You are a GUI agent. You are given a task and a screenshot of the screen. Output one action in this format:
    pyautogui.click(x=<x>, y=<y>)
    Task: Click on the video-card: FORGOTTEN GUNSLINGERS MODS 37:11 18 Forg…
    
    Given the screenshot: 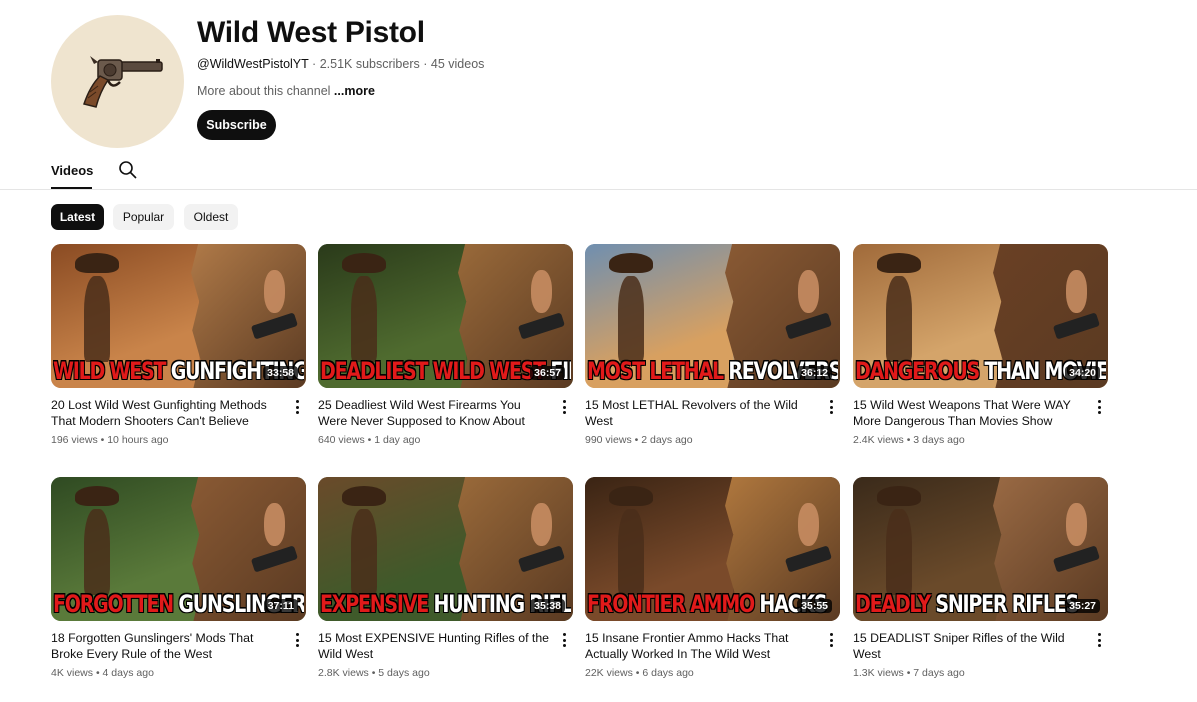 What is the action you would take?
    pyautogui.click(x=178, y=578)
    